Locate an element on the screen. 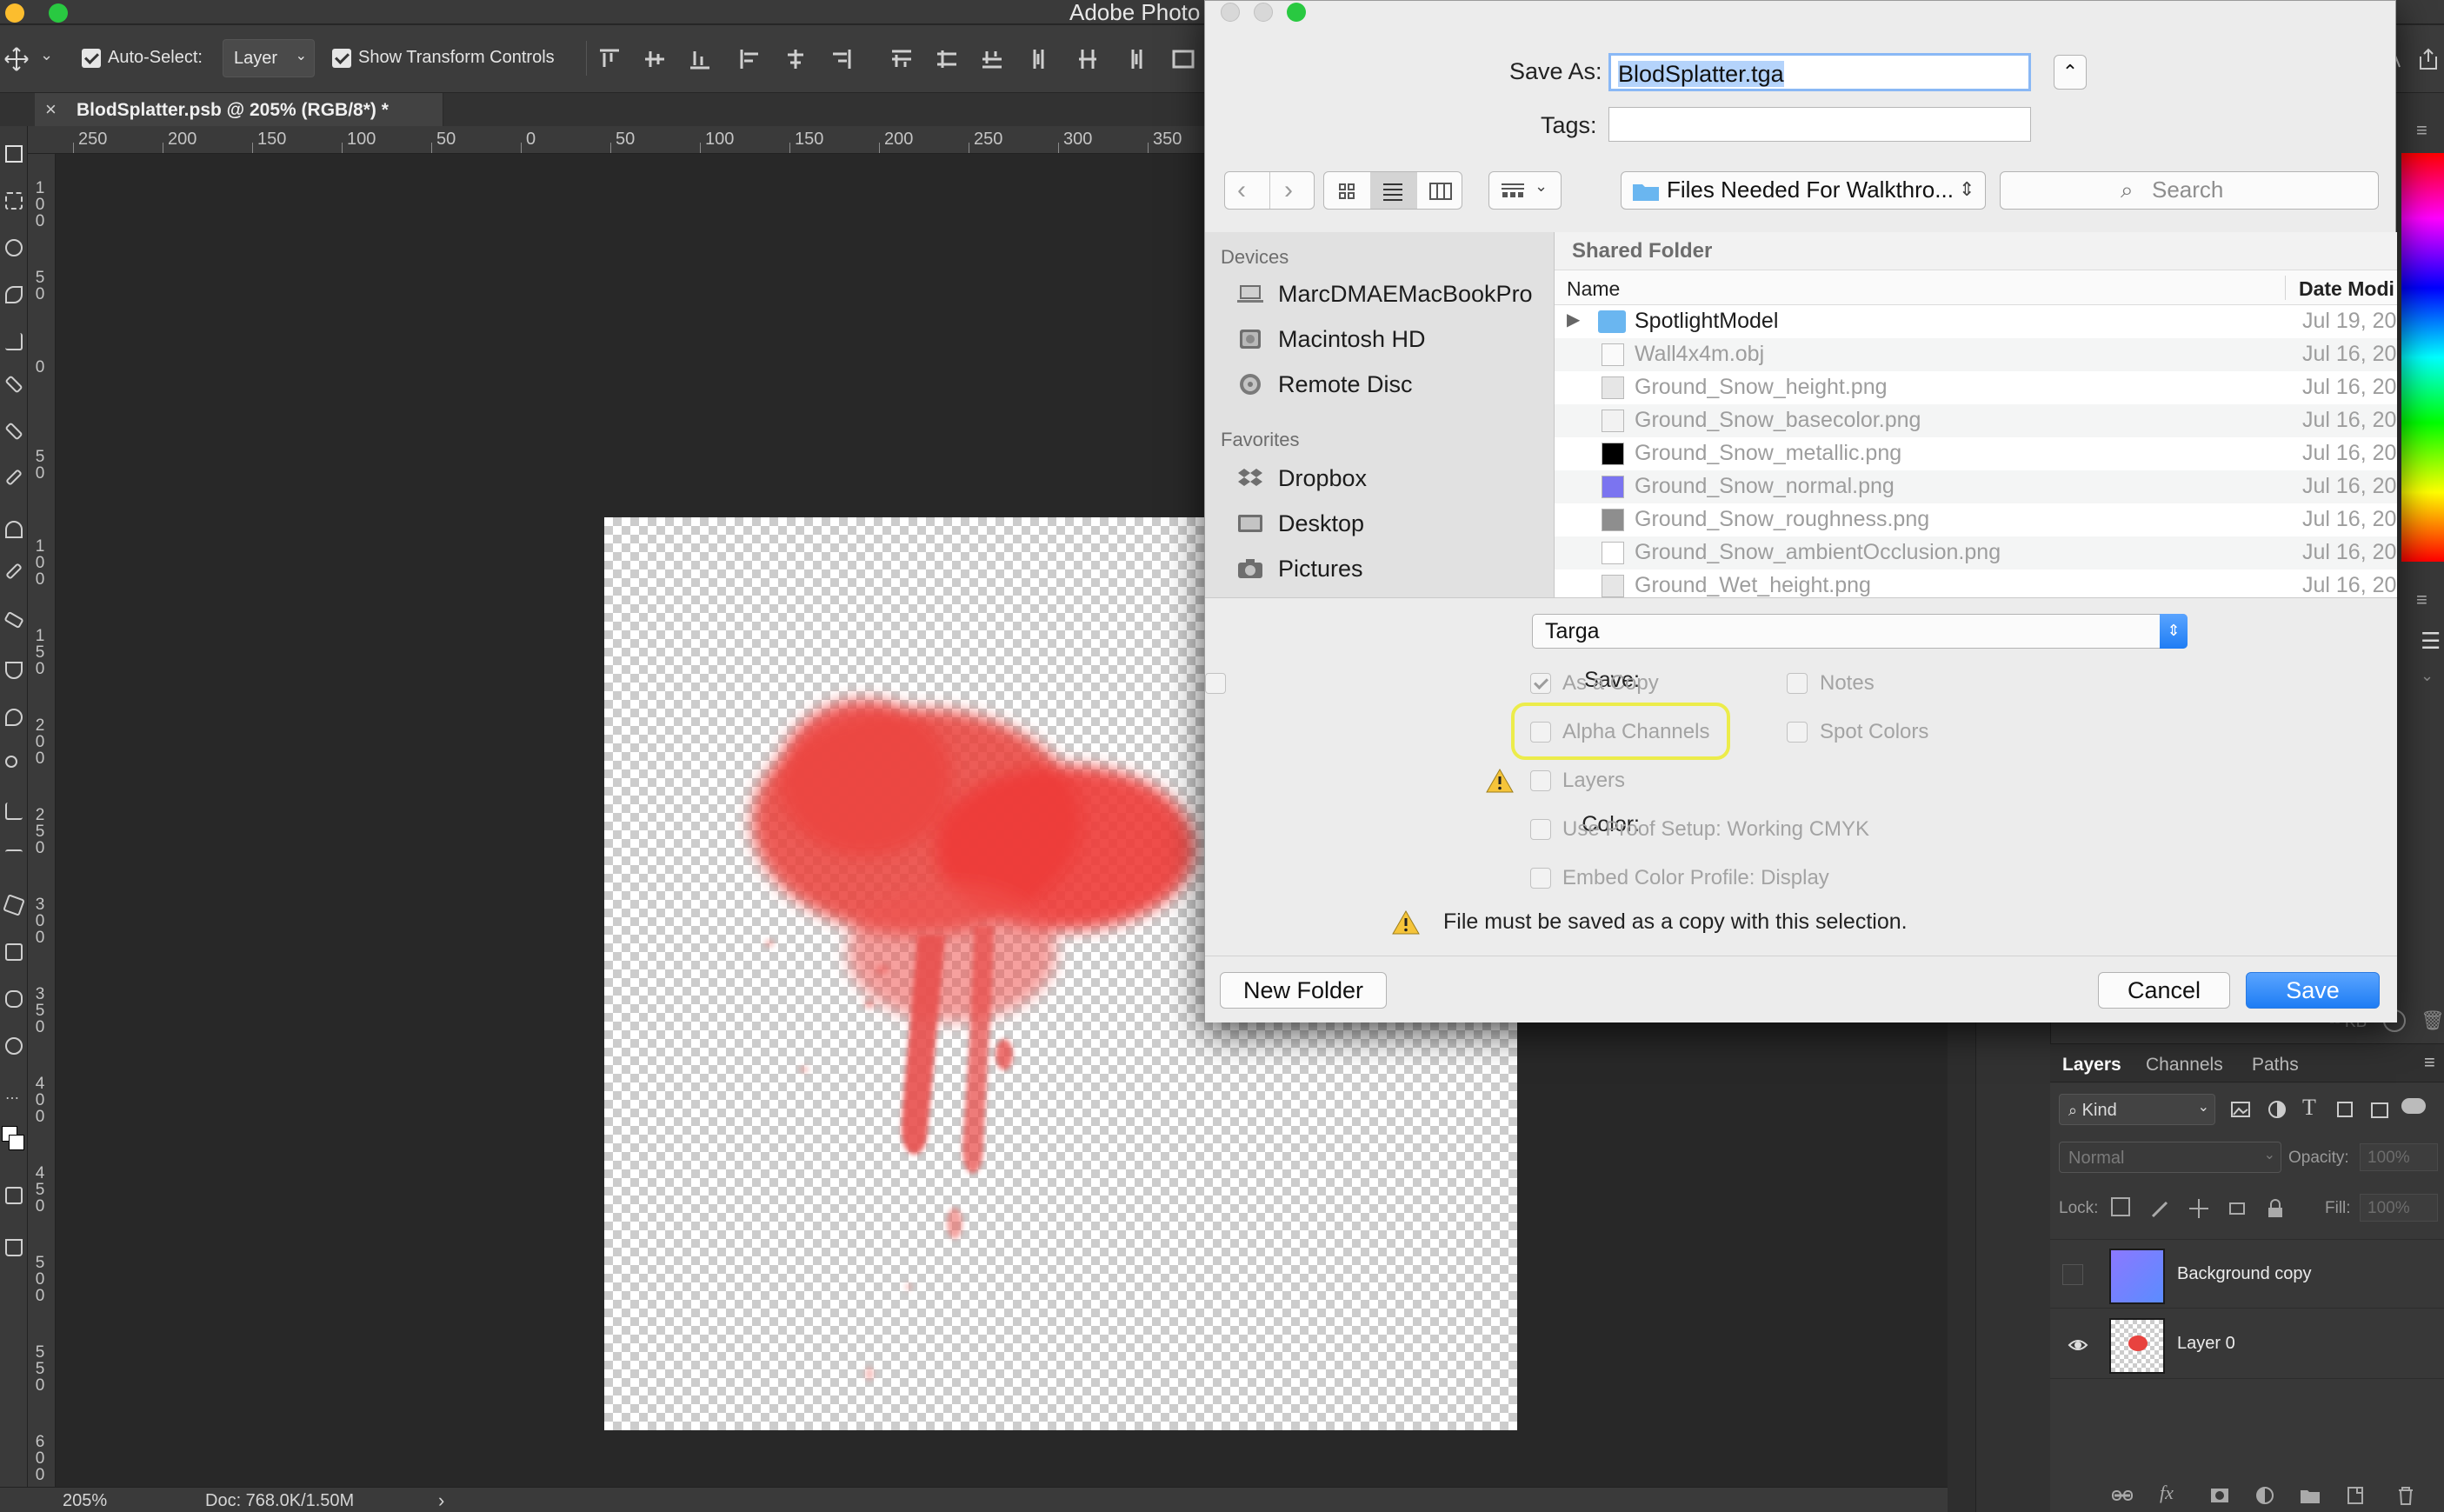 Image resolution: width=2444 pixels, height=1512 pixels. list-view-icon is located at coordinates (1393, 191).